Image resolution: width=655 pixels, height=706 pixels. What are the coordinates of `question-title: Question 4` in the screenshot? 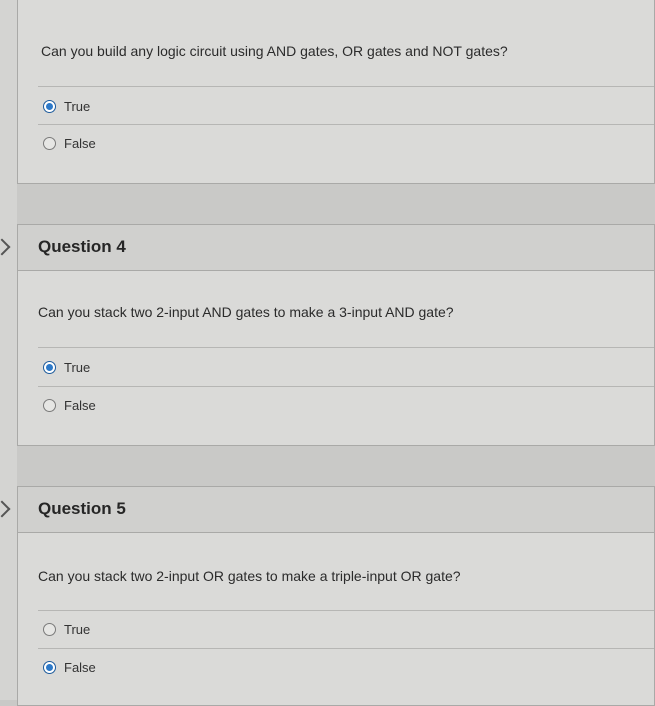 It's located at (82, 246).